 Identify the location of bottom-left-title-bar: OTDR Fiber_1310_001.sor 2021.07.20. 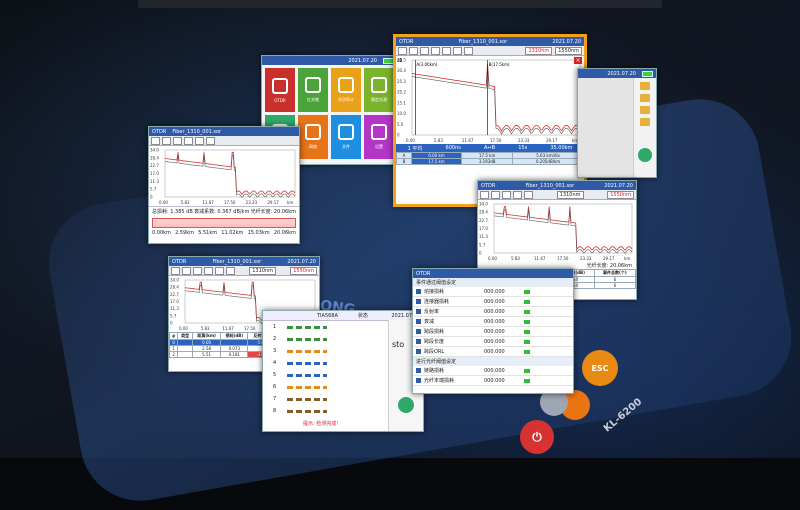
(244, 261).